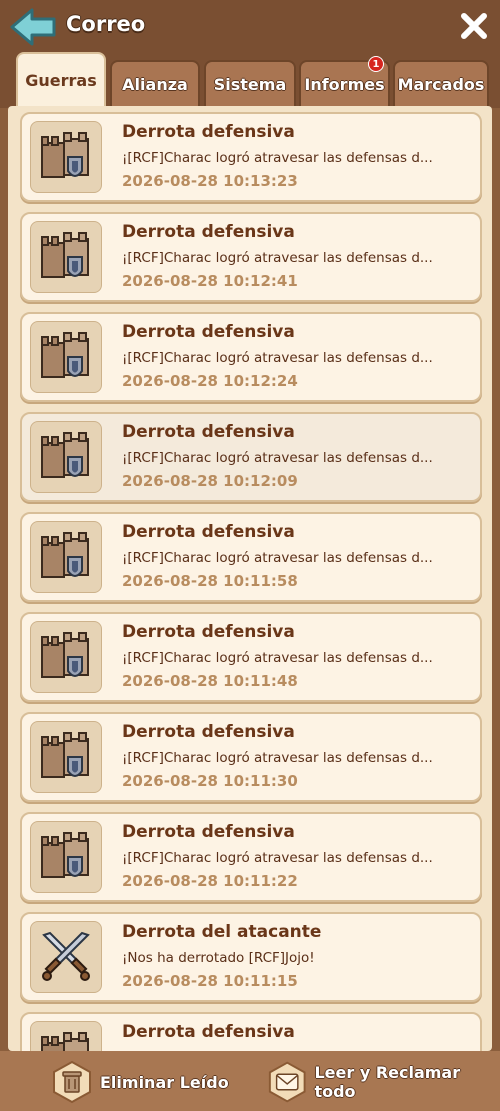 The width and height of the screenshot is (500, 1111). Describe the element at coordinates (210, 981) in the screenshot. I see `mail-date: 2026-08-28 10:11:15` at that location.